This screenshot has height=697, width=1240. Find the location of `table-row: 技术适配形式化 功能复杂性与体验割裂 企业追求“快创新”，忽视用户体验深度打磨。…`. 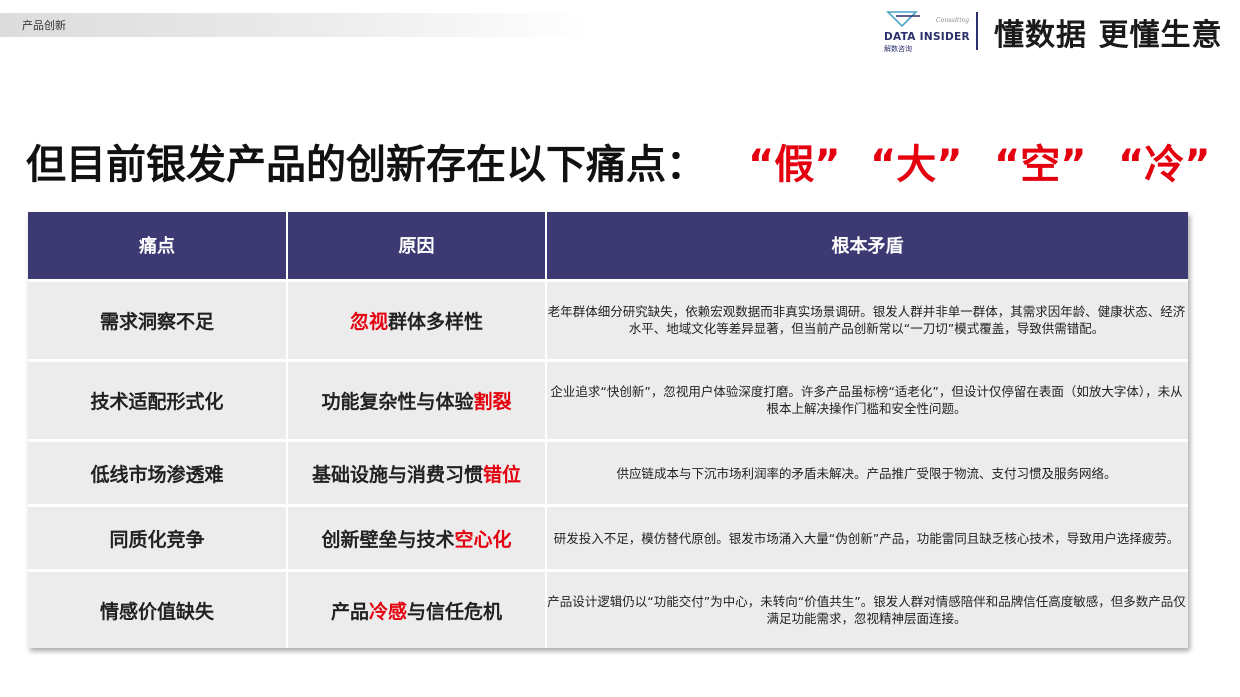

table-row: 技术适配形式化 功能复杂性与体验割裂 企业追求“快创新”，忽视用户体验深度打磨。… is located at coordinates (608, 399).